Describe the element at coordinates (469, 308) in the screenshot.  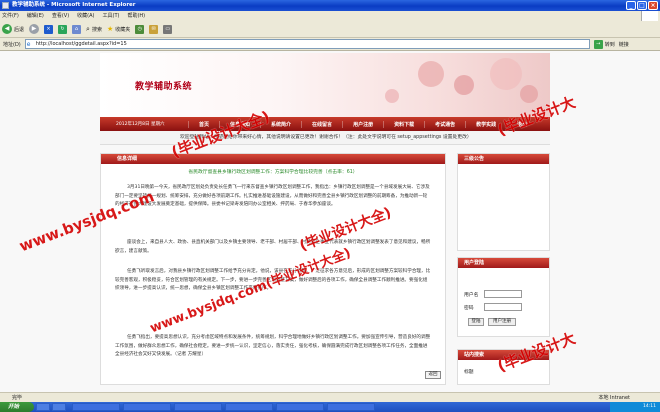
I see `password-label: 密码` at that location.